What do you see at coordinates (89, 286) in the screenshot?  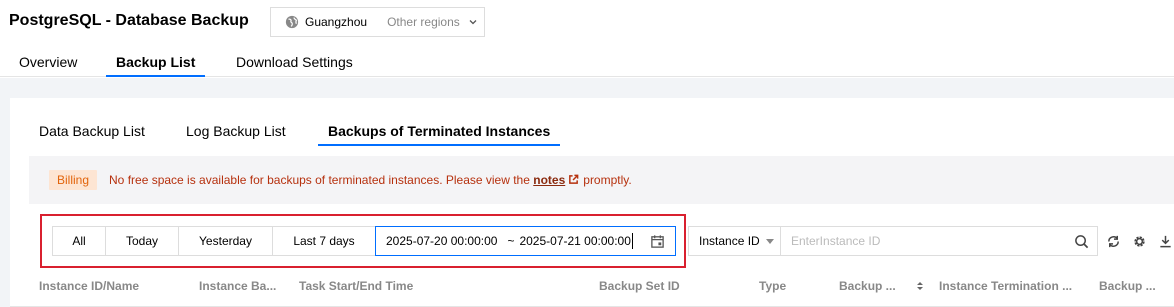 I see `column-instance-id-name: Instance ID/Name` at bounding box center [89, 286].